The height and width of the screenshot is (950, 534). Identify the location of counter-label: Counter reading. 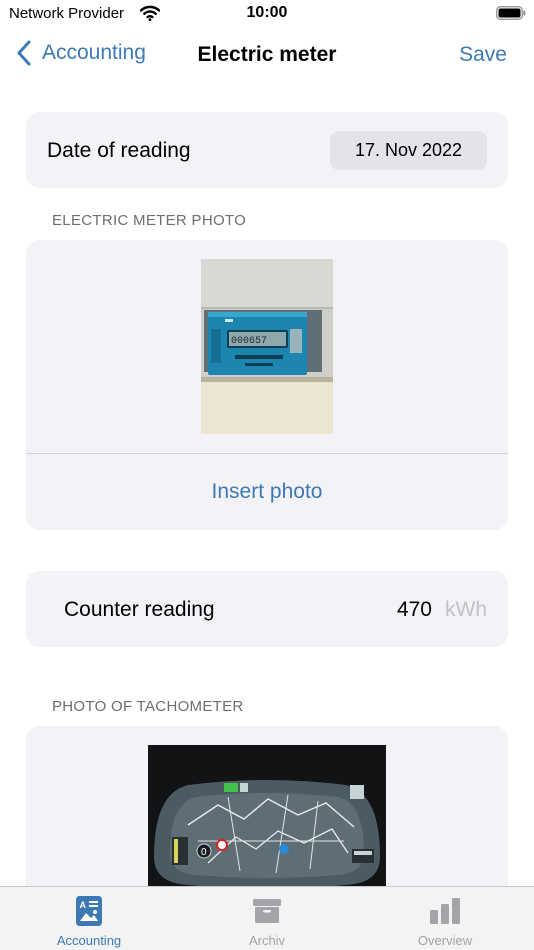
(139, 609).